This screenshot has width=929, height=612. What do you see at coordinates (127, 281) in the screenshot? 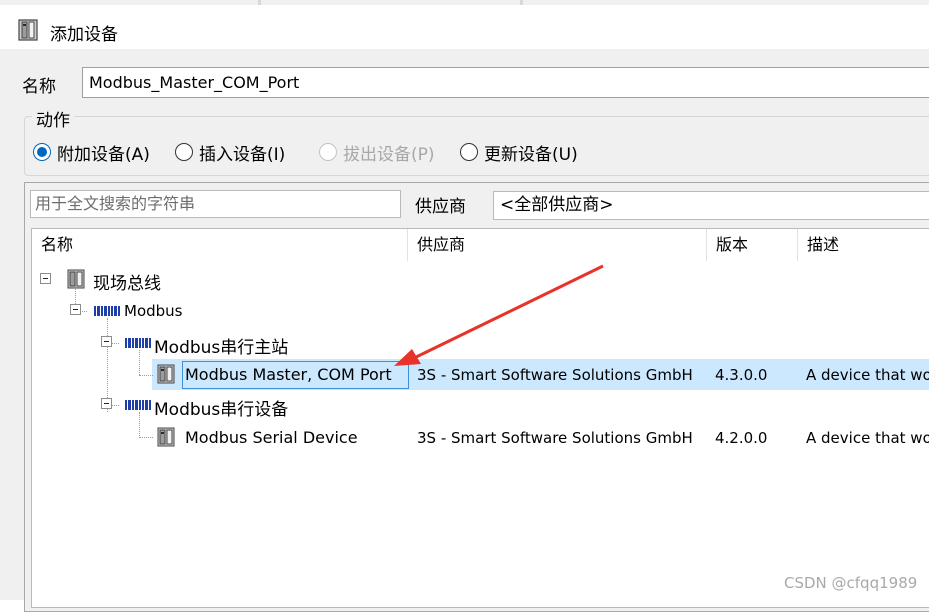
I see `tree-node-label: 现场总线` at bounding box center [127, 281].